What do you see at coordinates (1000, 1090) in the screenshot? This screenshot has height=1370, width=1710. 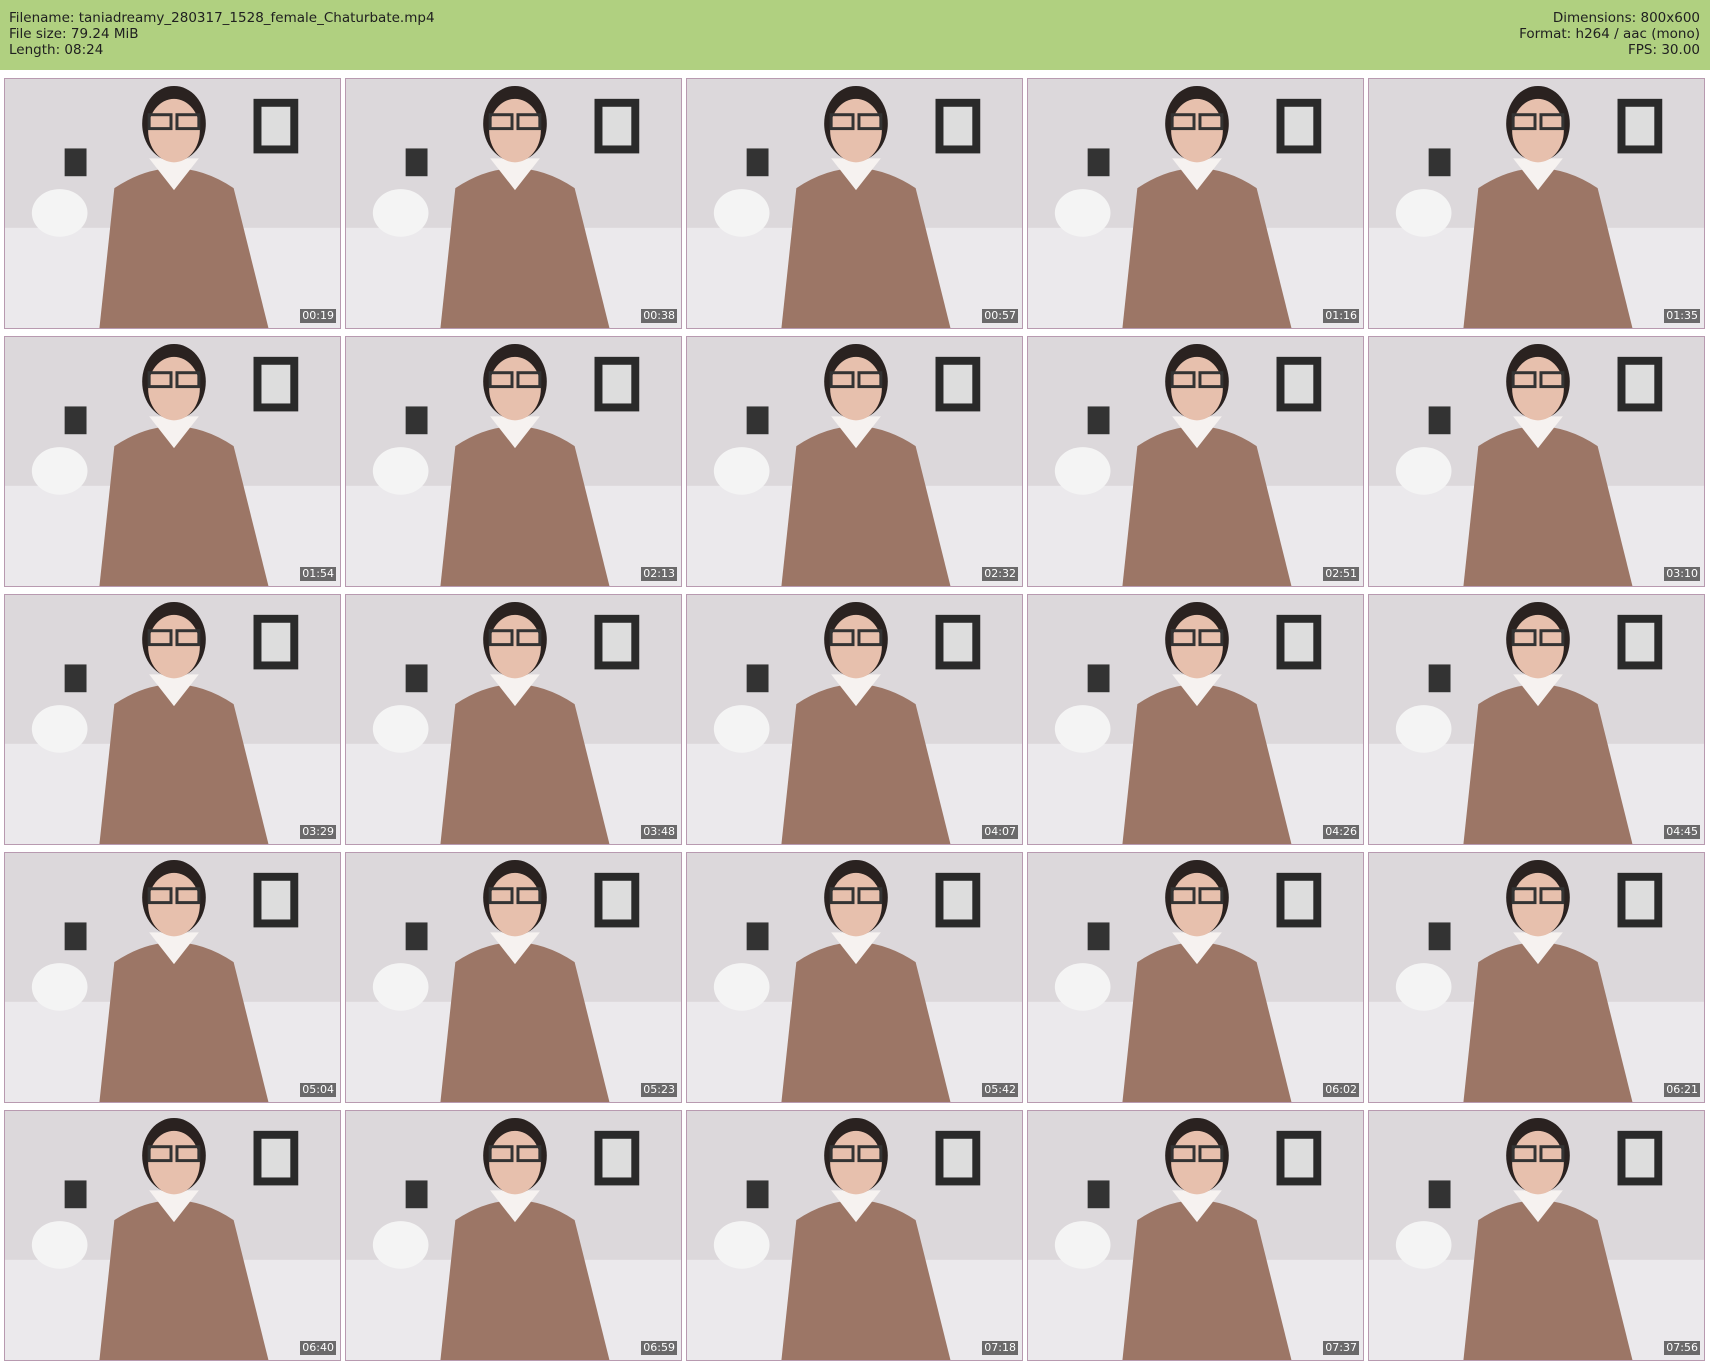 I see `timestamp-label: 05:42` at bounding box center [1000, 1090].